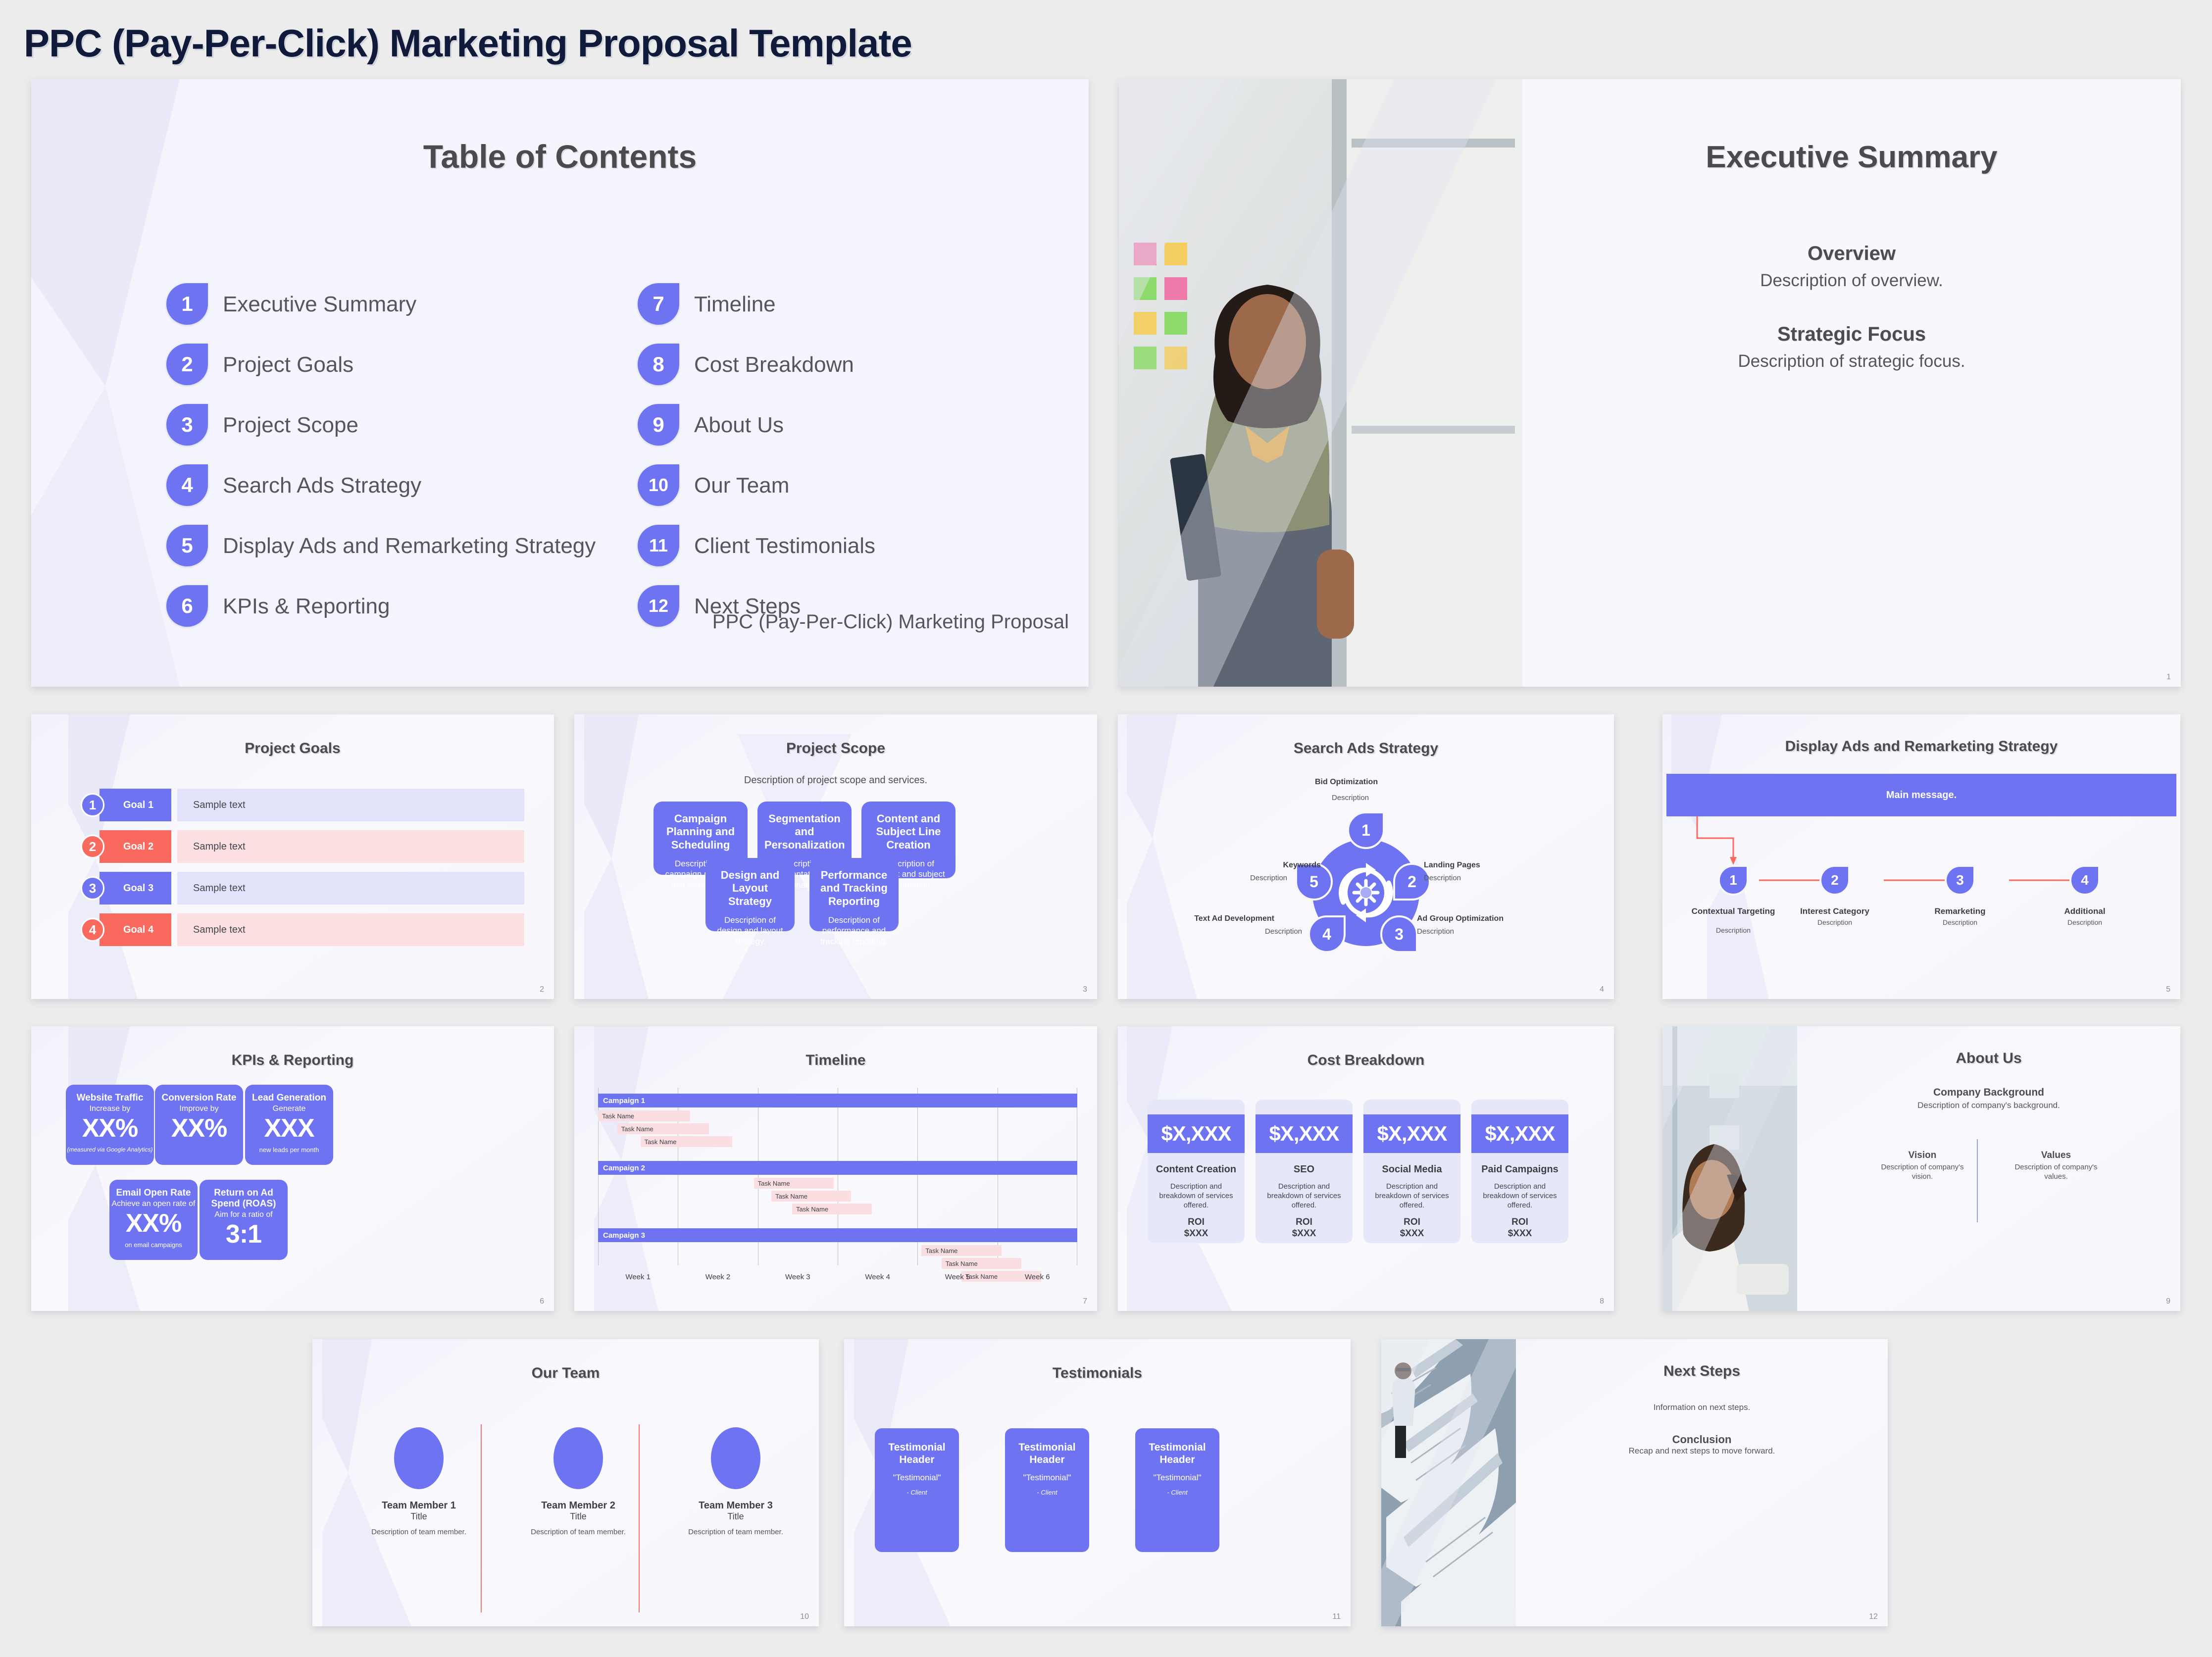 The height and width of the screenshot is (1657, 2212). What do you see at coordinates (187, 485) in the screenshot?
I see `toc-number-badge: 4` at bounding box center [187, 485].